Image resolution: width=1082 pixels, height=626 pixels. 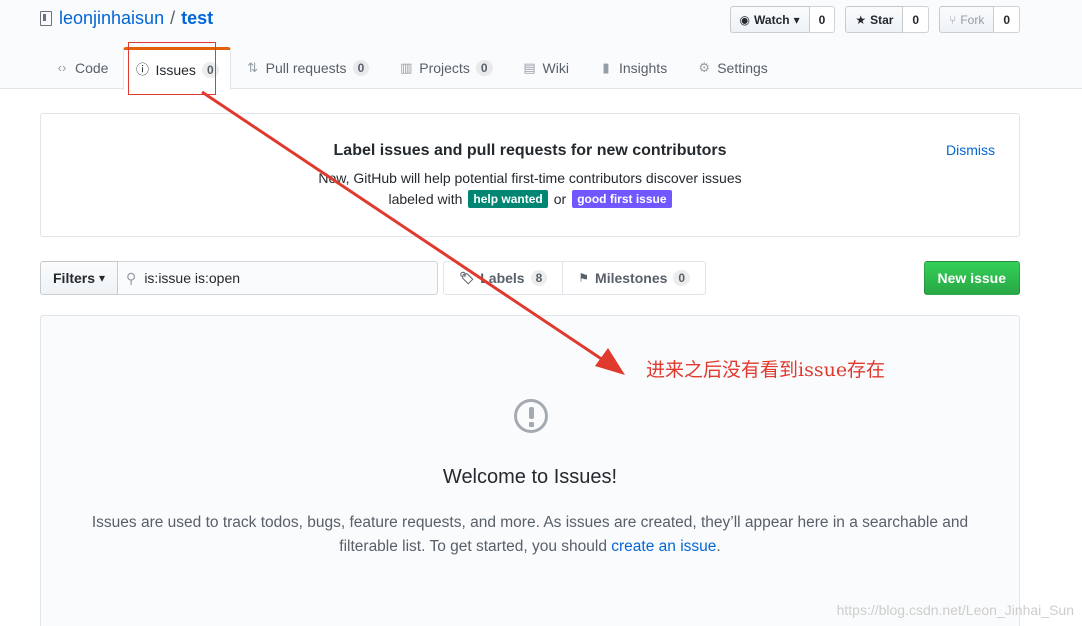 I want to click on star-group: ★ Star 0, so click(x=887, y=19).